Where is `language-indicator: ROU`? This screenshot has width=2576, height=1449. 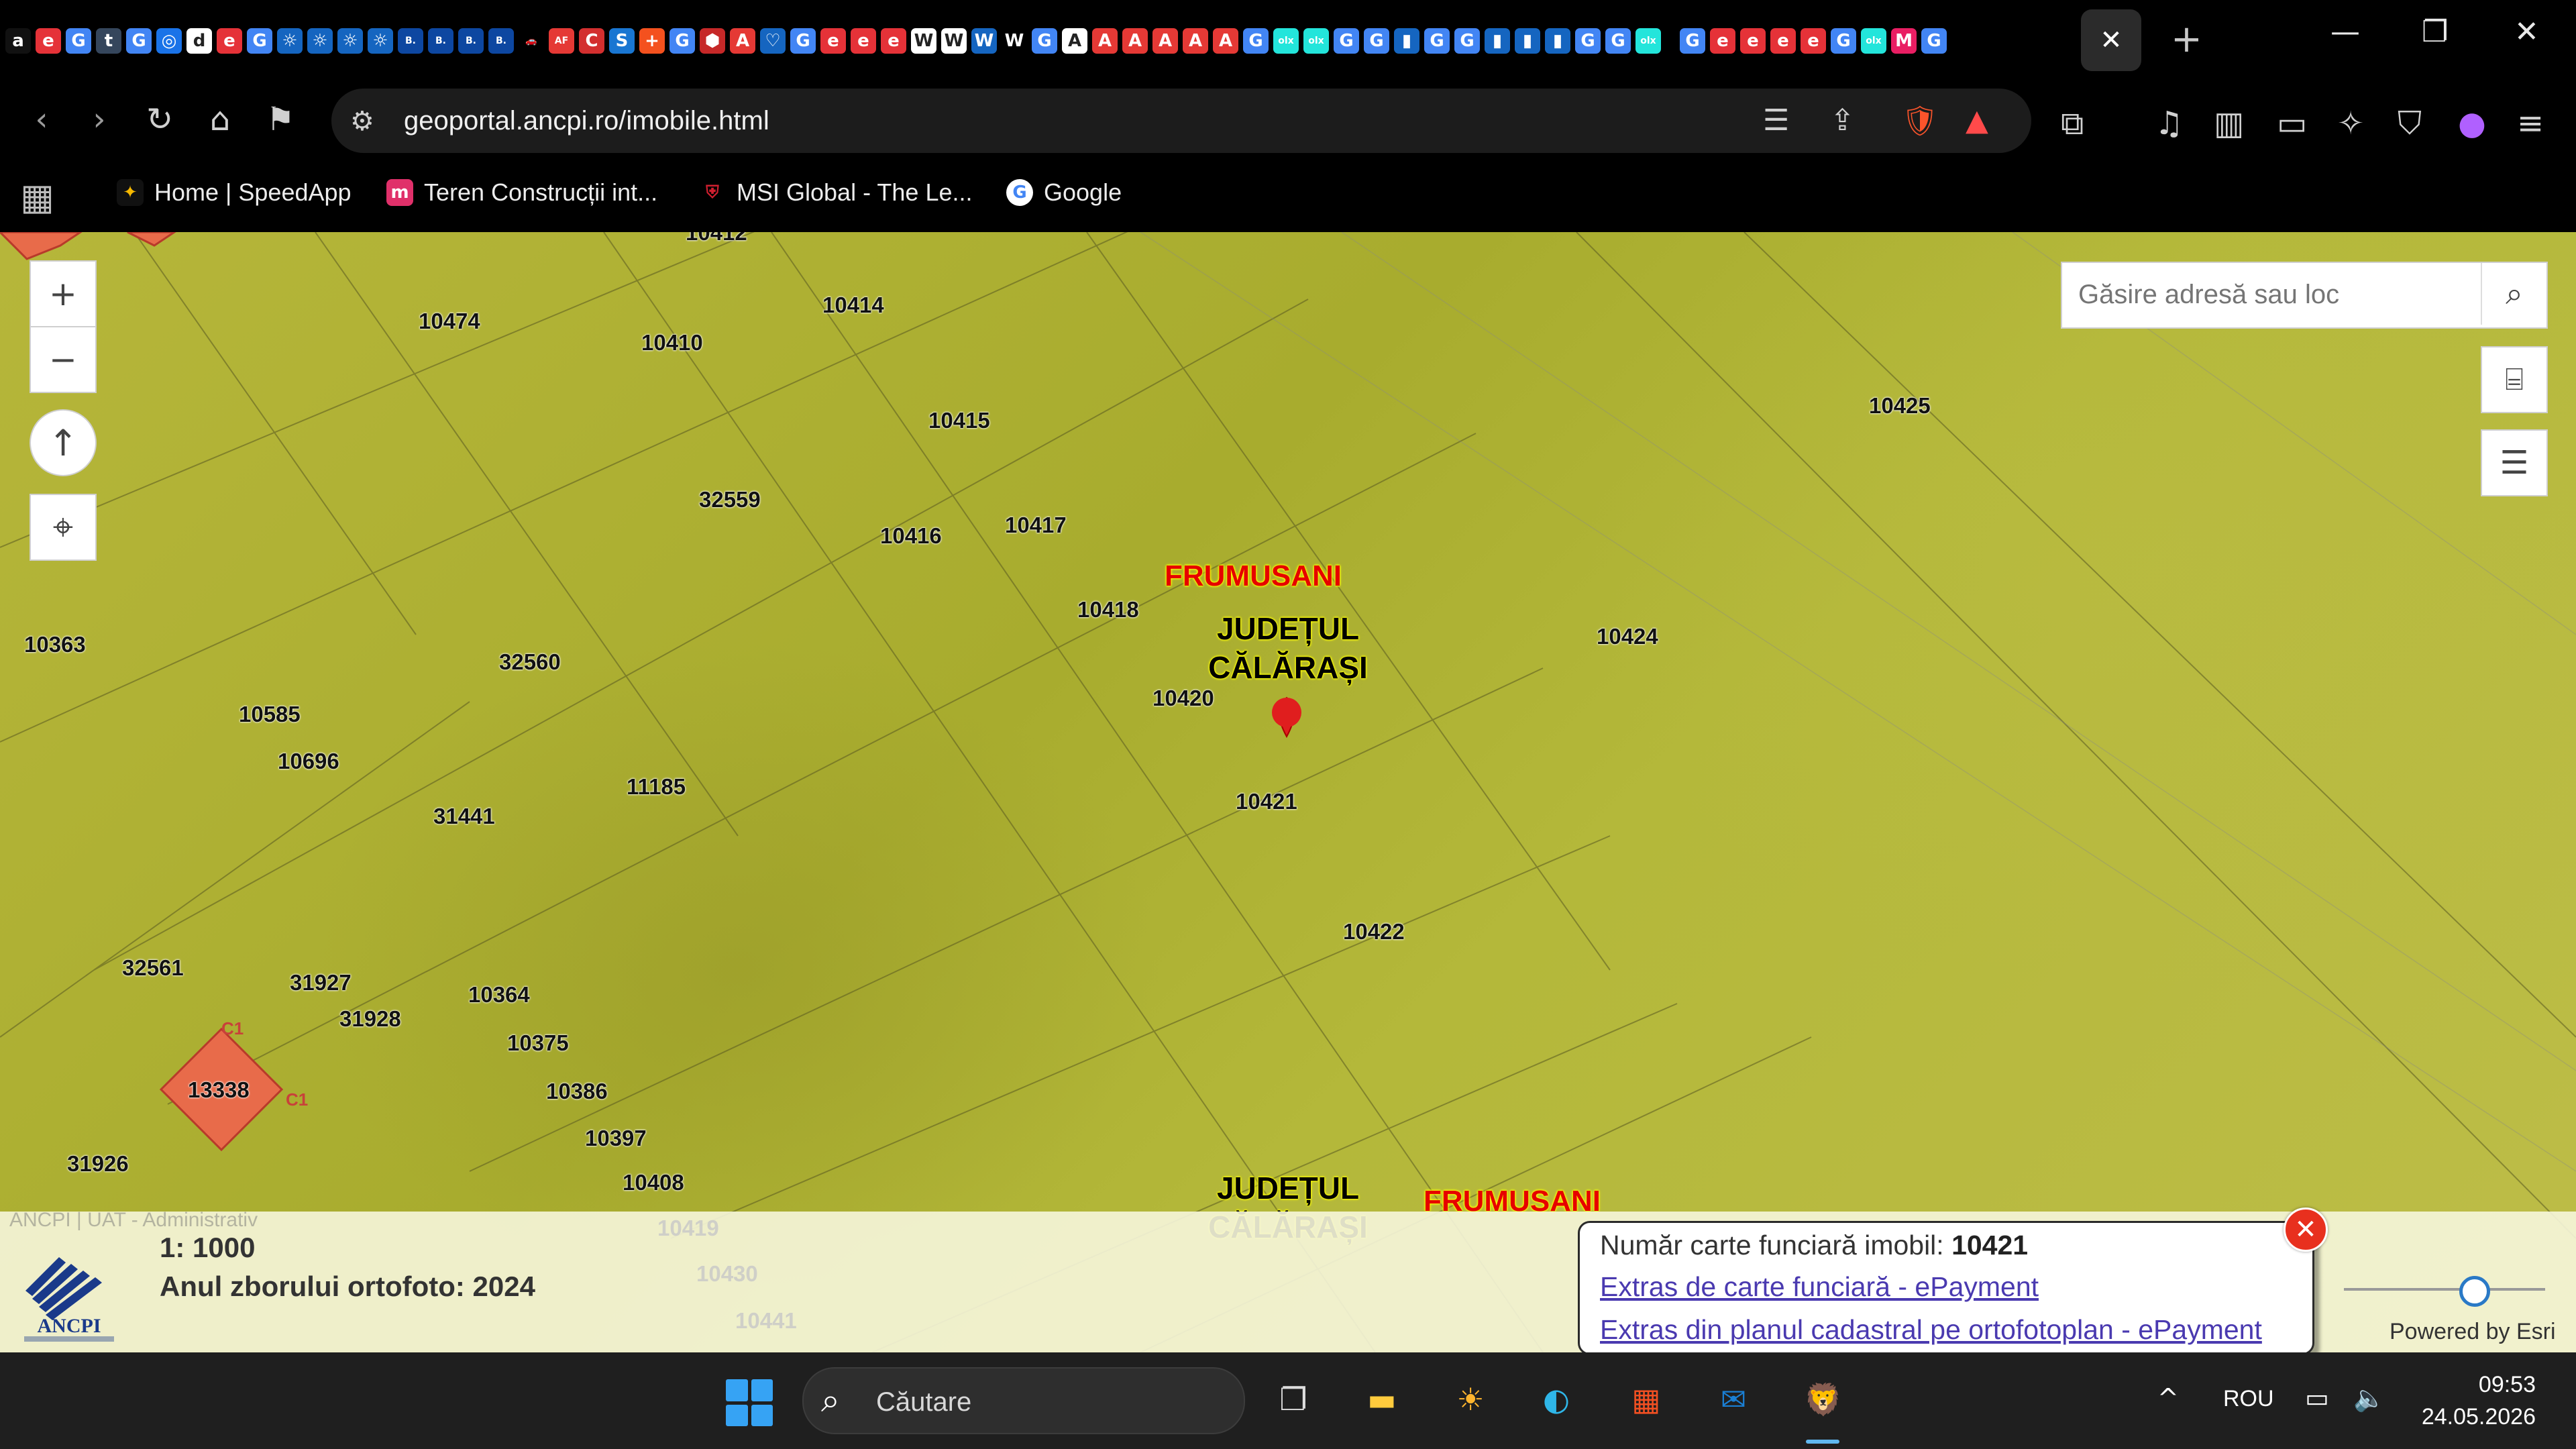
language-indicator: ROU is located at coordinates (2248, 1399).